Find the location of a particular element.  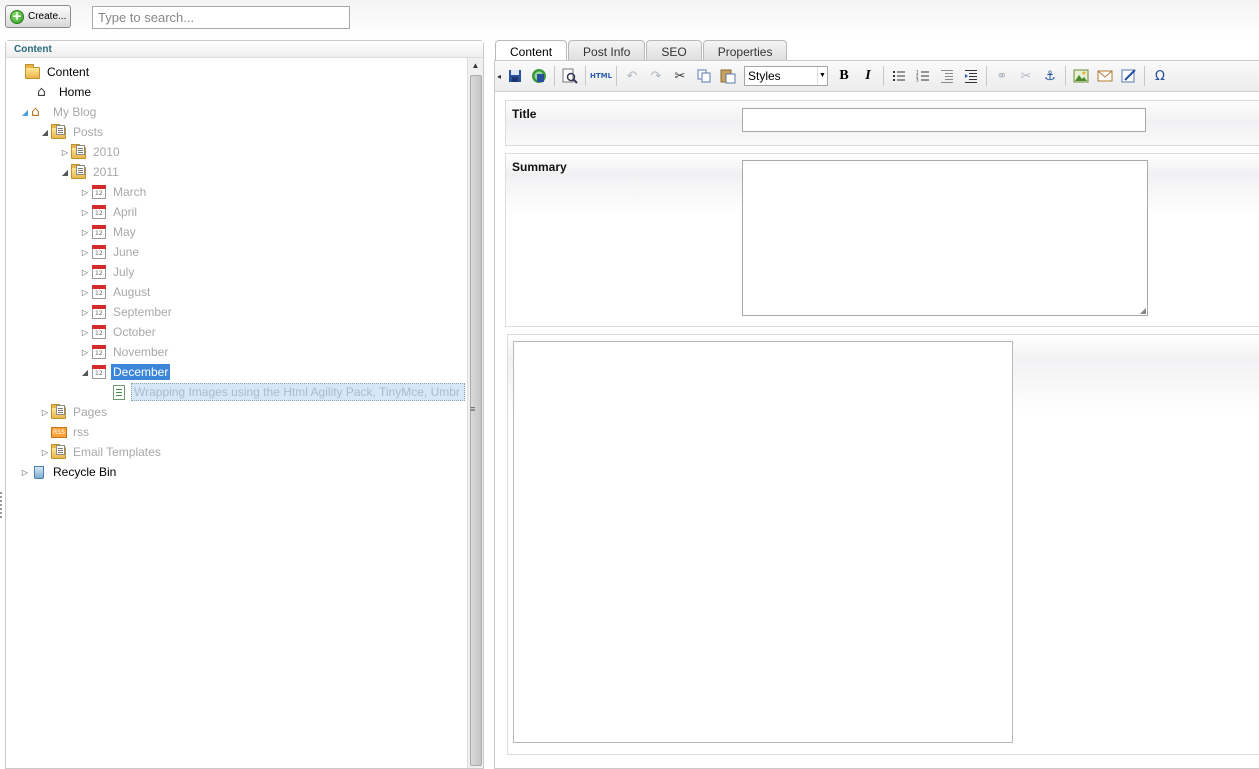

scroll-thumb is located at coordinates (476, 420).